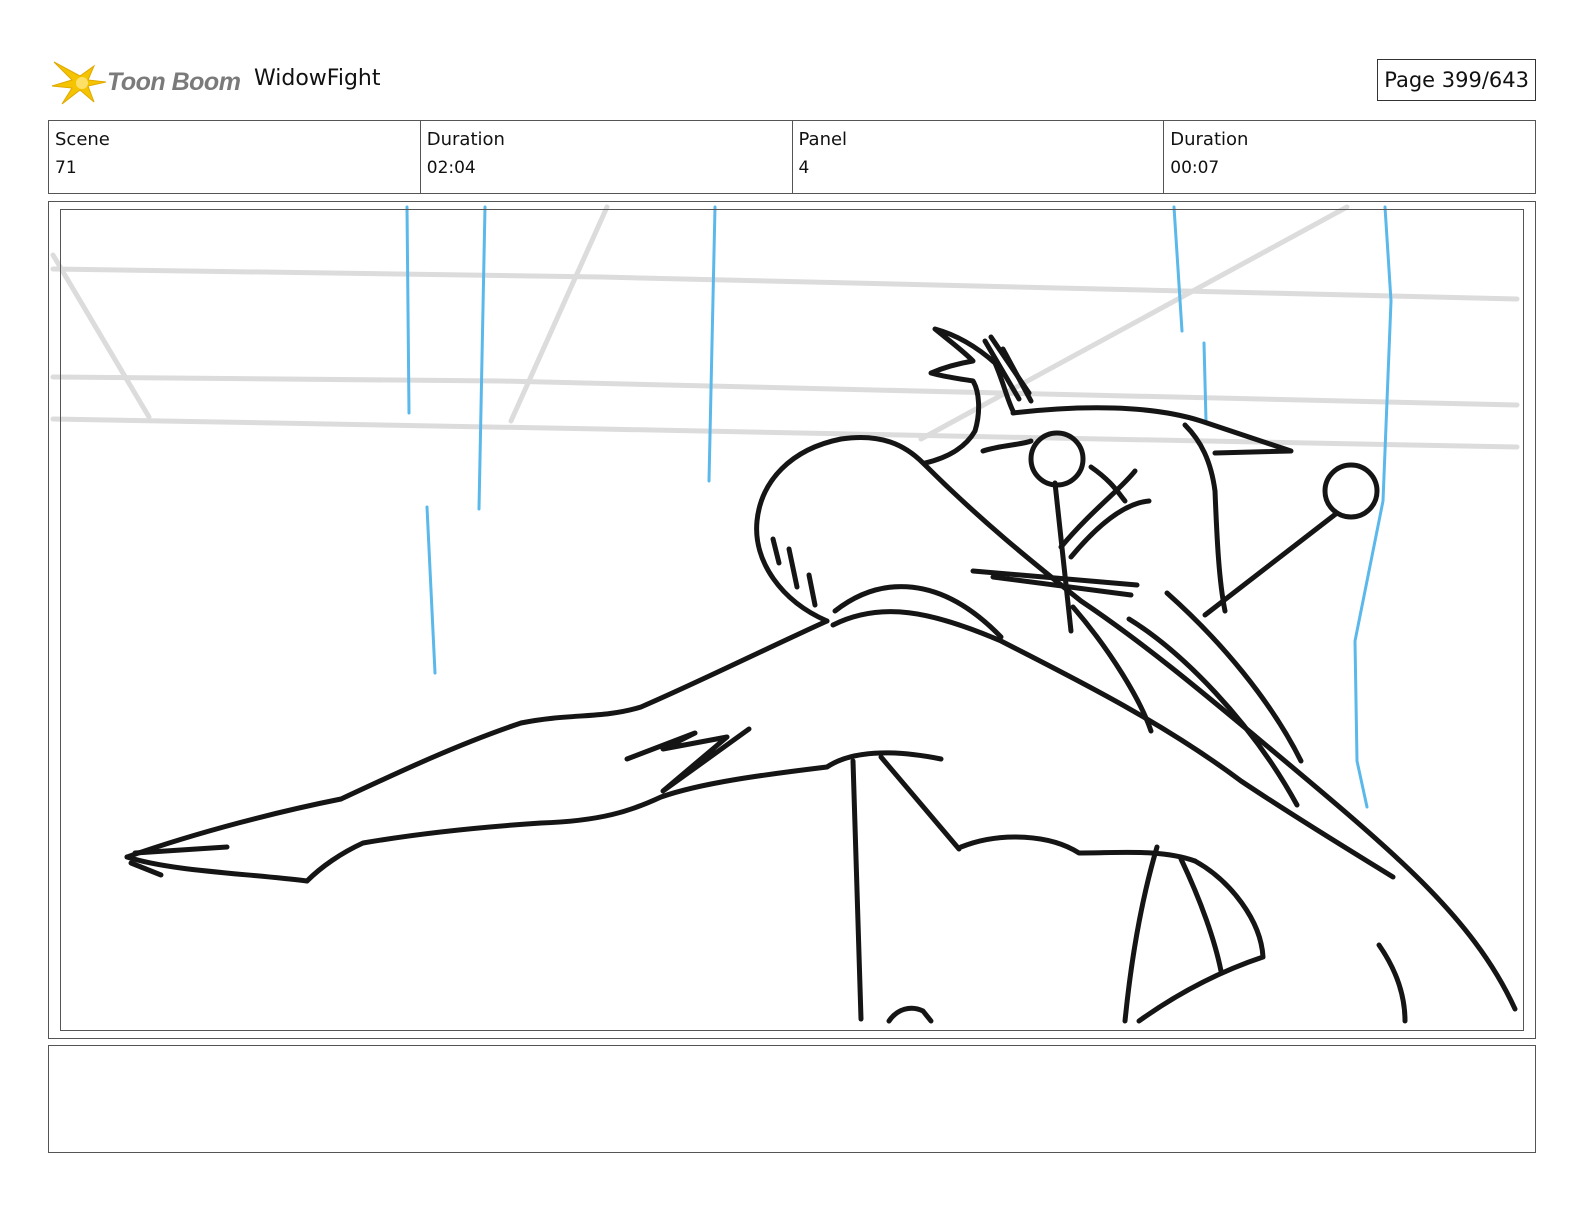 The height and width of the screenshot is (1224, 1584). Describe the element at coordinates (465, 139) in the screenshot. I see `scene-duration-label: Duration` at that location.